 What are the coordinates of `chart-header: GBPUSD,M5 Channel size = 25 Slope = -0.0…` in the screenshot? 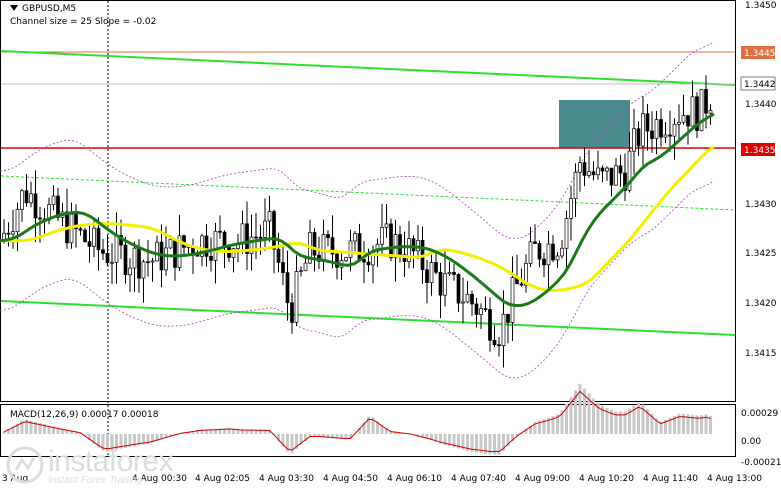 It's located at (83, 16).